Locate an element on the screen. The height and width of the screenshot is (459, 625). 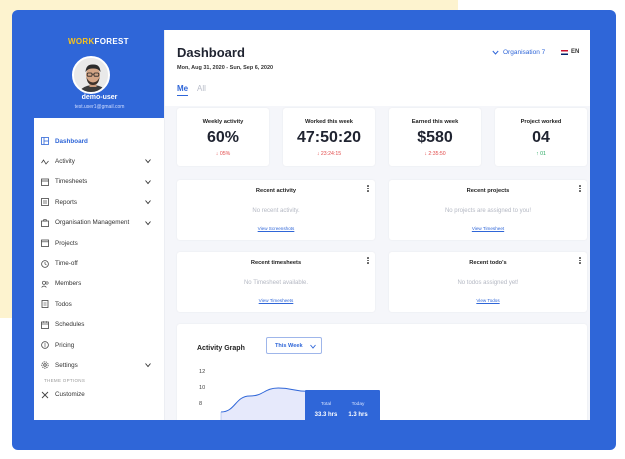
dashboard-icon is located at coordinates (45, 141).